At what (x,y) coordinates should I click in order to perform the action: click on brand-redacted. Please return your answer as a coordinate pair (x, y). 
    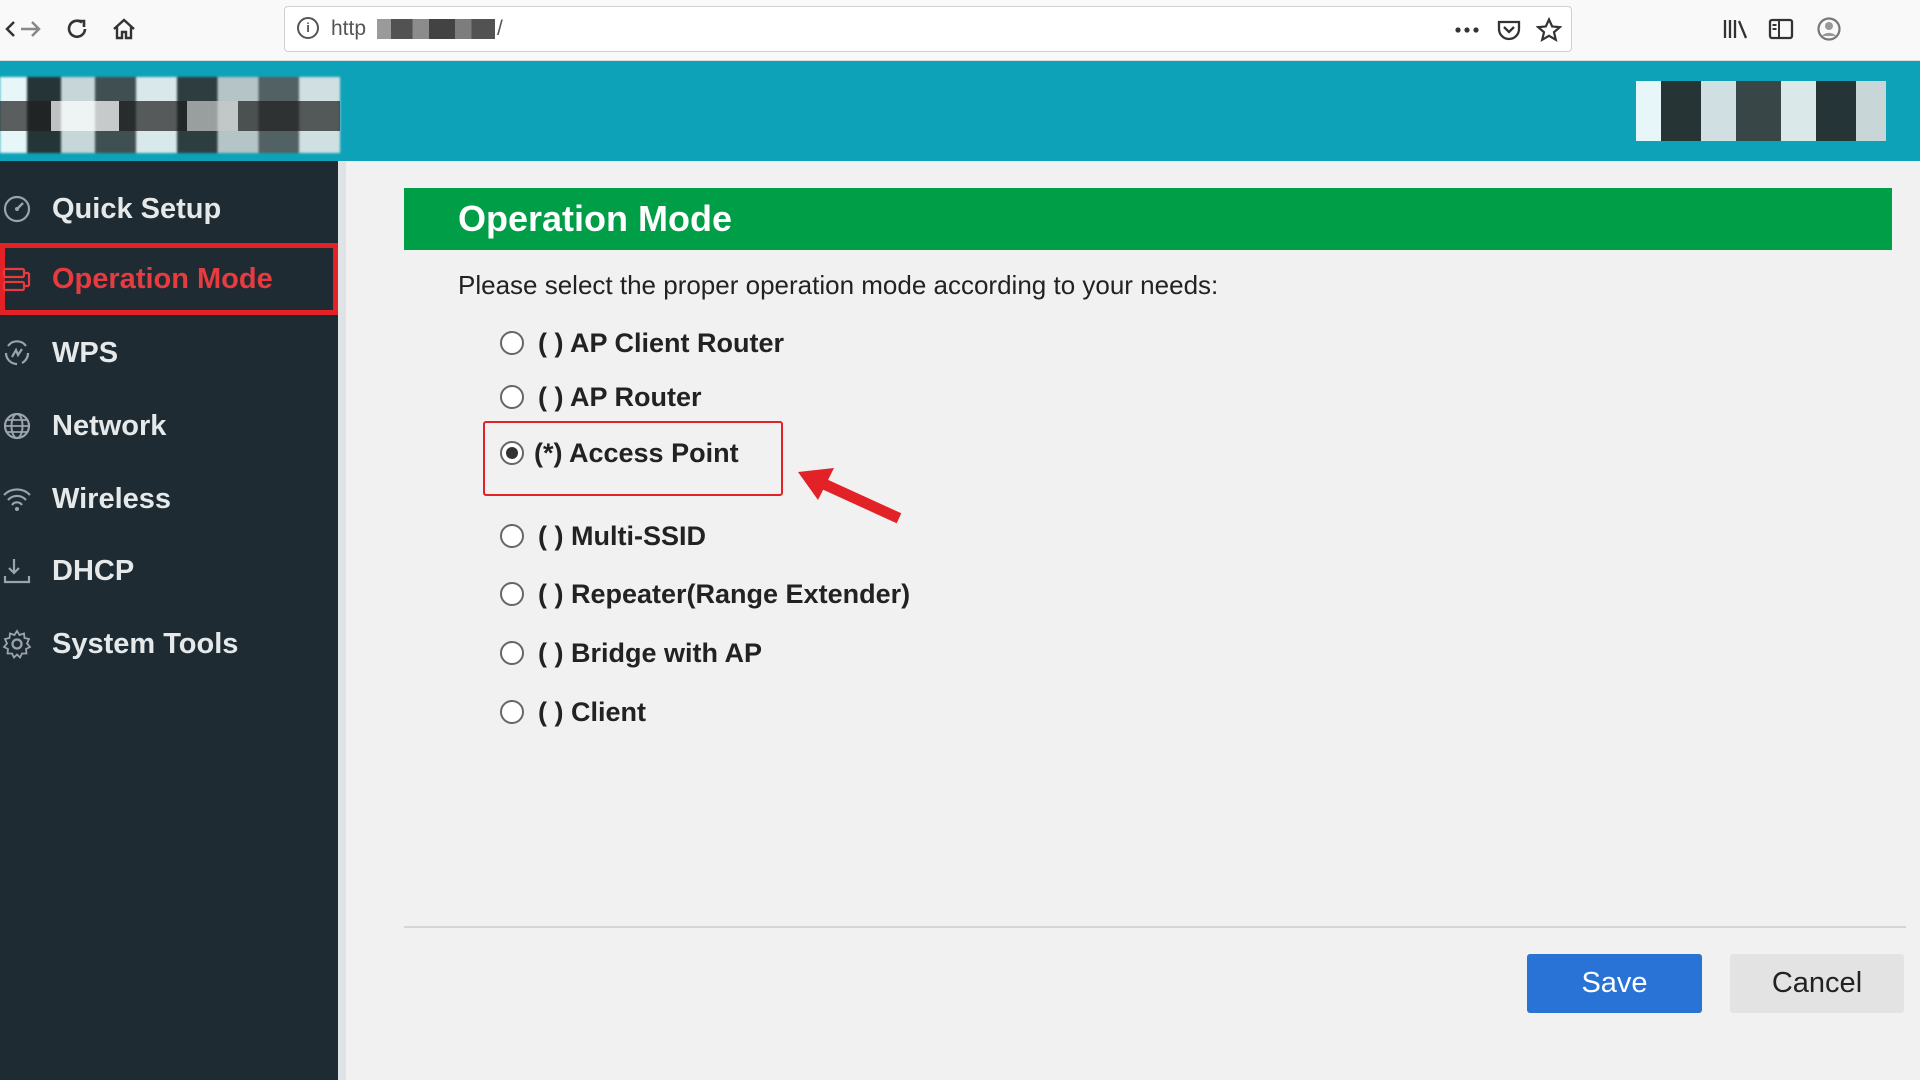
    Looking at the image, I should click on (1761, 111).